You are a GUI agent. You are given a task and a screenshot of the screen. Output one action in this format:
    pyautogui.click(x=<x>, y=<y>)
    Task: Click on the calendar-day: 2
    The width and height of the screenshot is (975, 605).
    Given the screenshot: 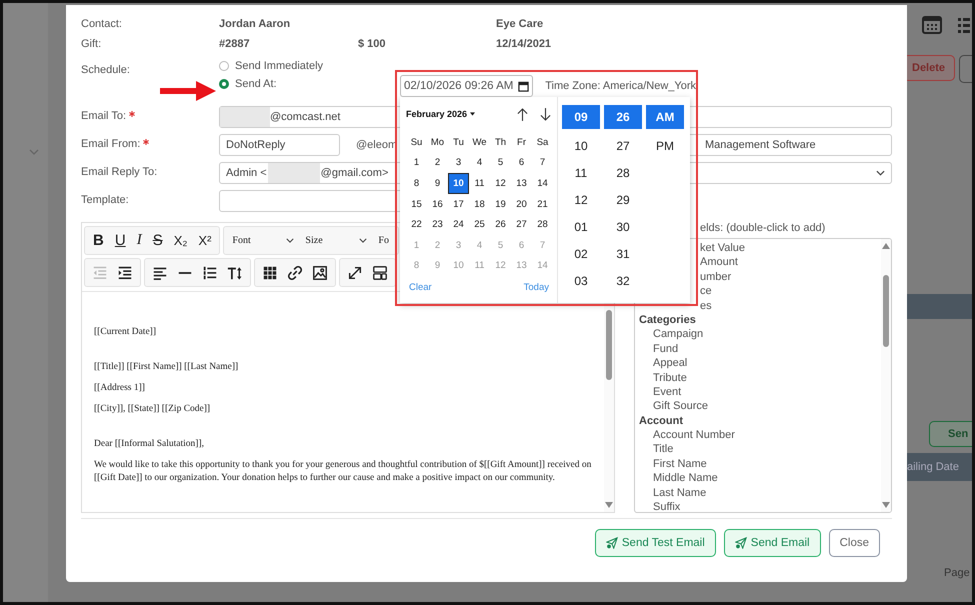 What is the action you would take?
    pyautogui.click(x=437, y=163)
    